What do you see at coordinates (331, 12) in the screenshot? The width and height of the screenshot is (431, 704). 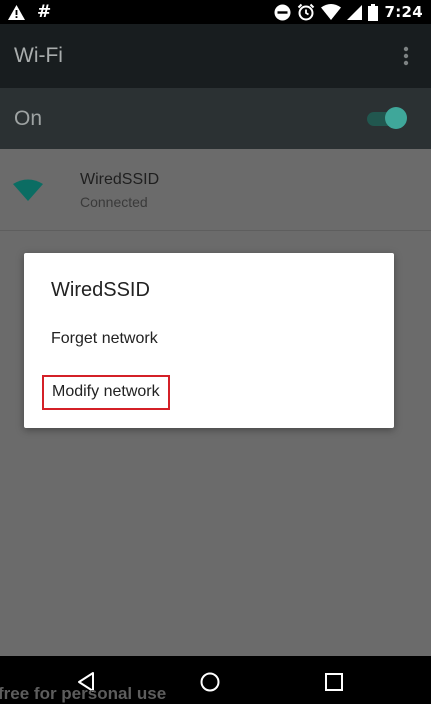 I see `wifi-signal-icon` at bounding box center [331, 12].